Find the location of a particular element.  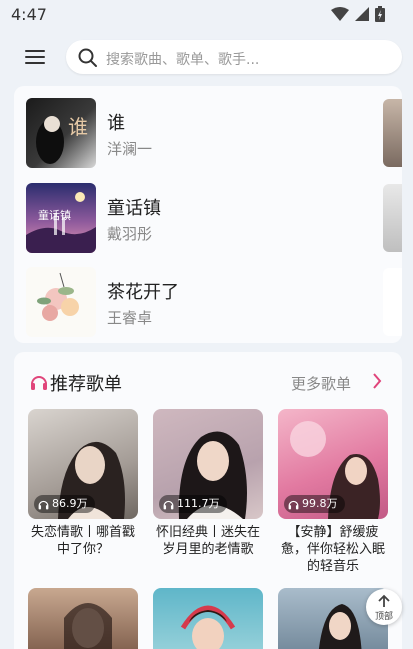

play-count: 99.8万 is located at coordinates (320, 503).